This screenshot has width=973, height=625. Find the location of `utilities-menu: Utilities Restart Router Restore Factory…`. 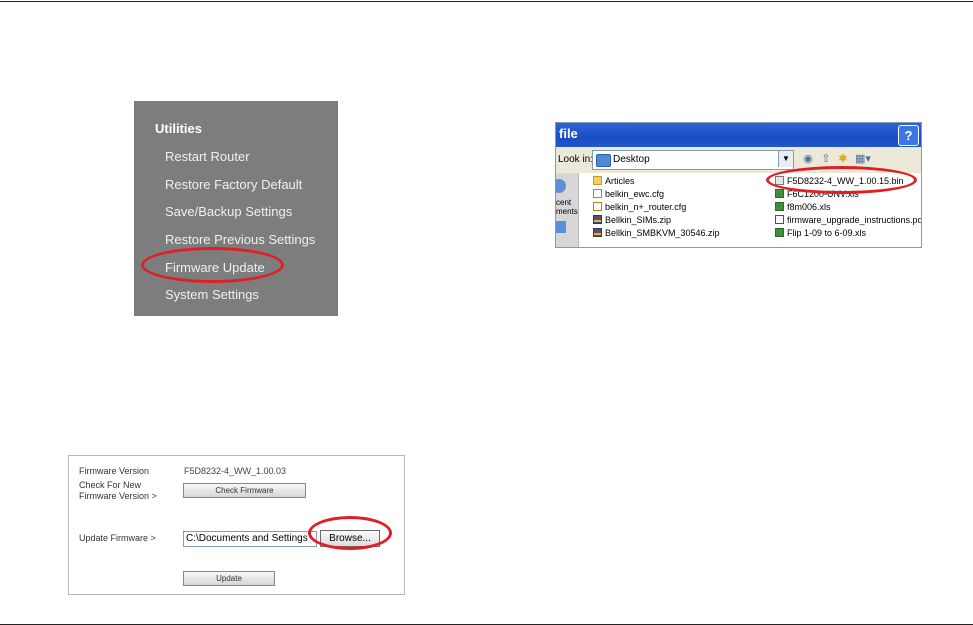

utilities-menu: Utilities Restart Router Restore Factory… is located at coordinates (236, 208).